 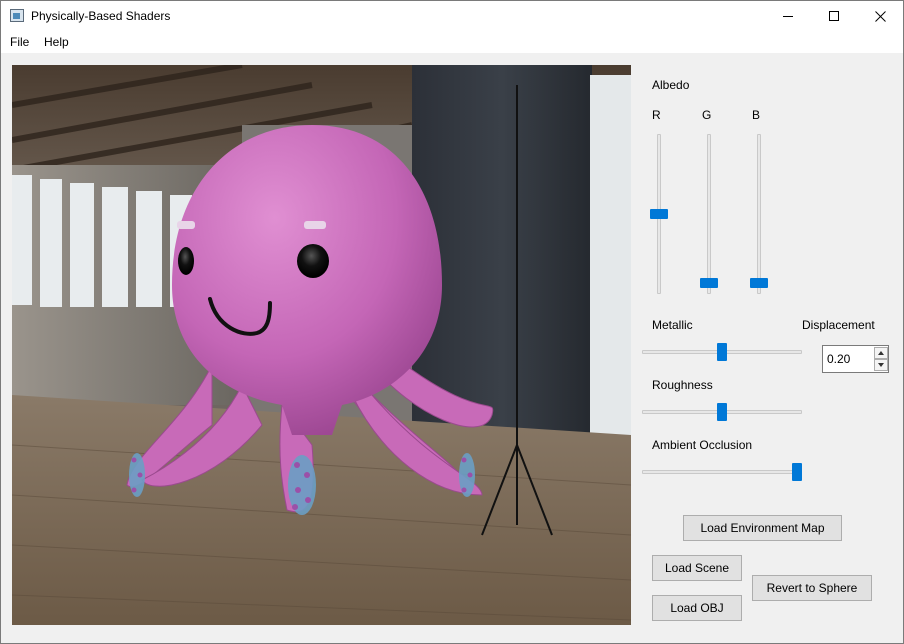 What do you see at coordinates (697, 608) in the screenshot?
I see `load-obj-button: Load OBJ` at bounding box center [697, 608].